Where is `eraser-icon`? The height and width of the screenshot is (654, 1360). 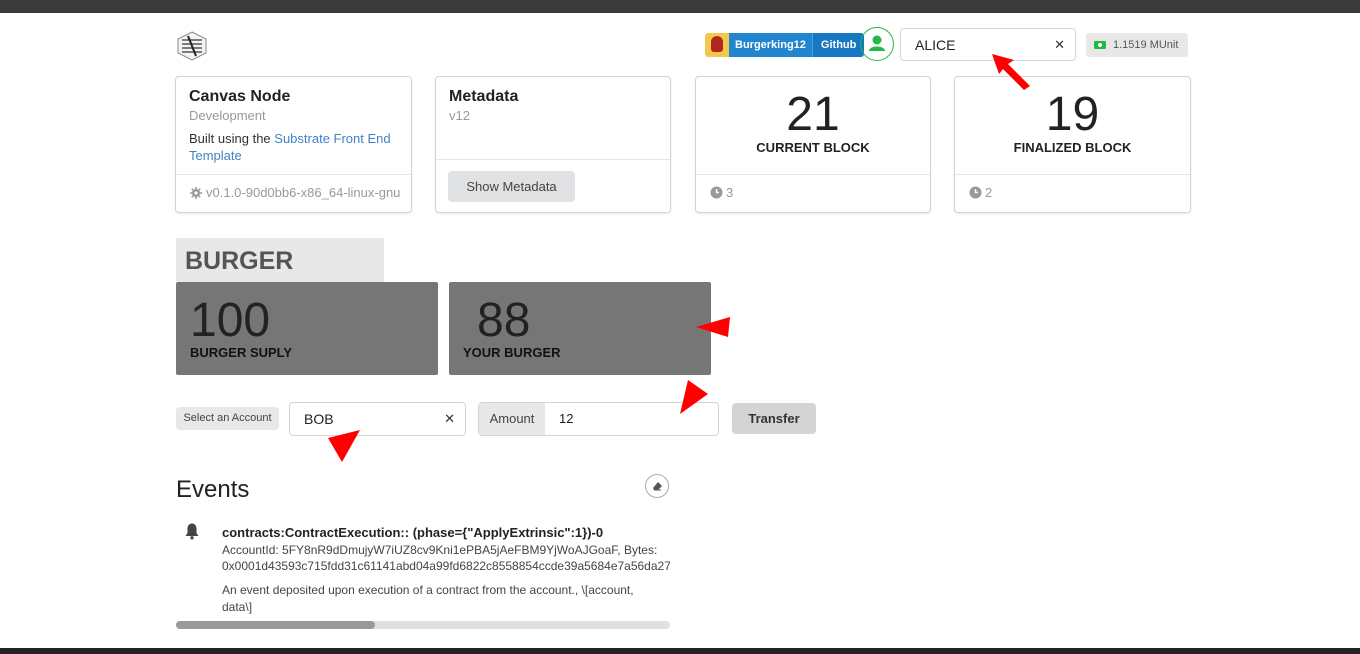 eraser-icon is located at coordinates (657, 486).